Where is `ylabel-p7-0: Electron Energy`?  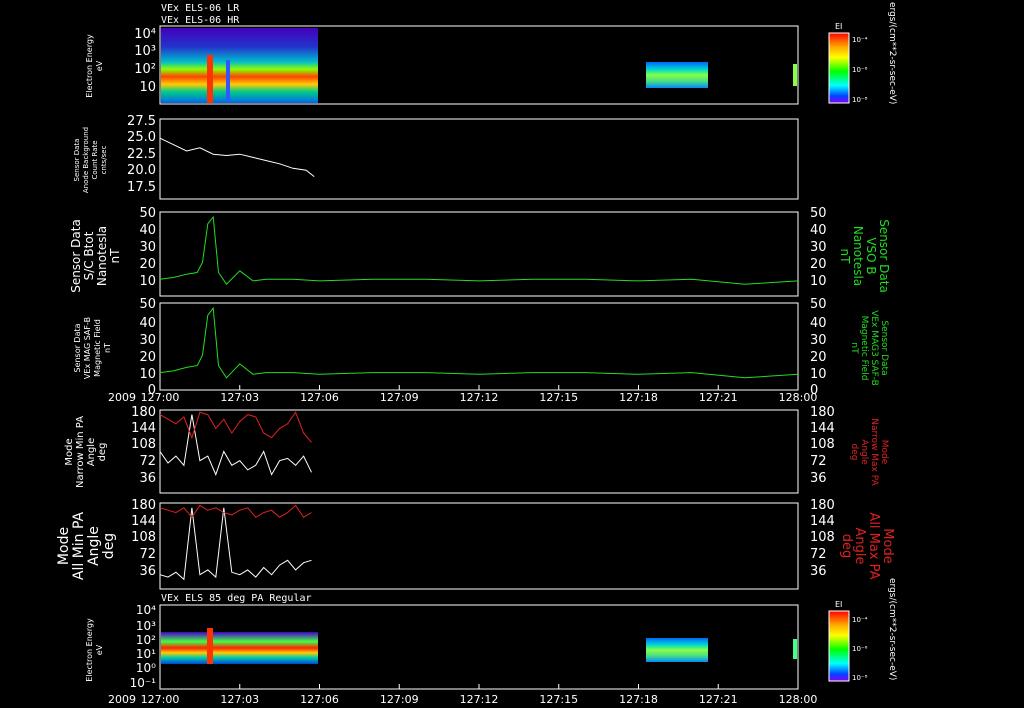 ylabel-p7-0: Electron Energy is located at coordinates (89, 650).